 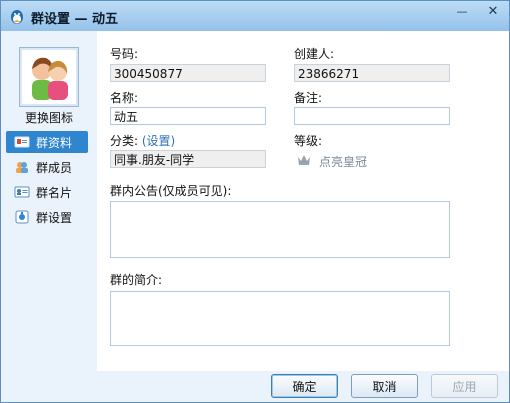 I want to click on crown-icon, so click(x=304, y=160).